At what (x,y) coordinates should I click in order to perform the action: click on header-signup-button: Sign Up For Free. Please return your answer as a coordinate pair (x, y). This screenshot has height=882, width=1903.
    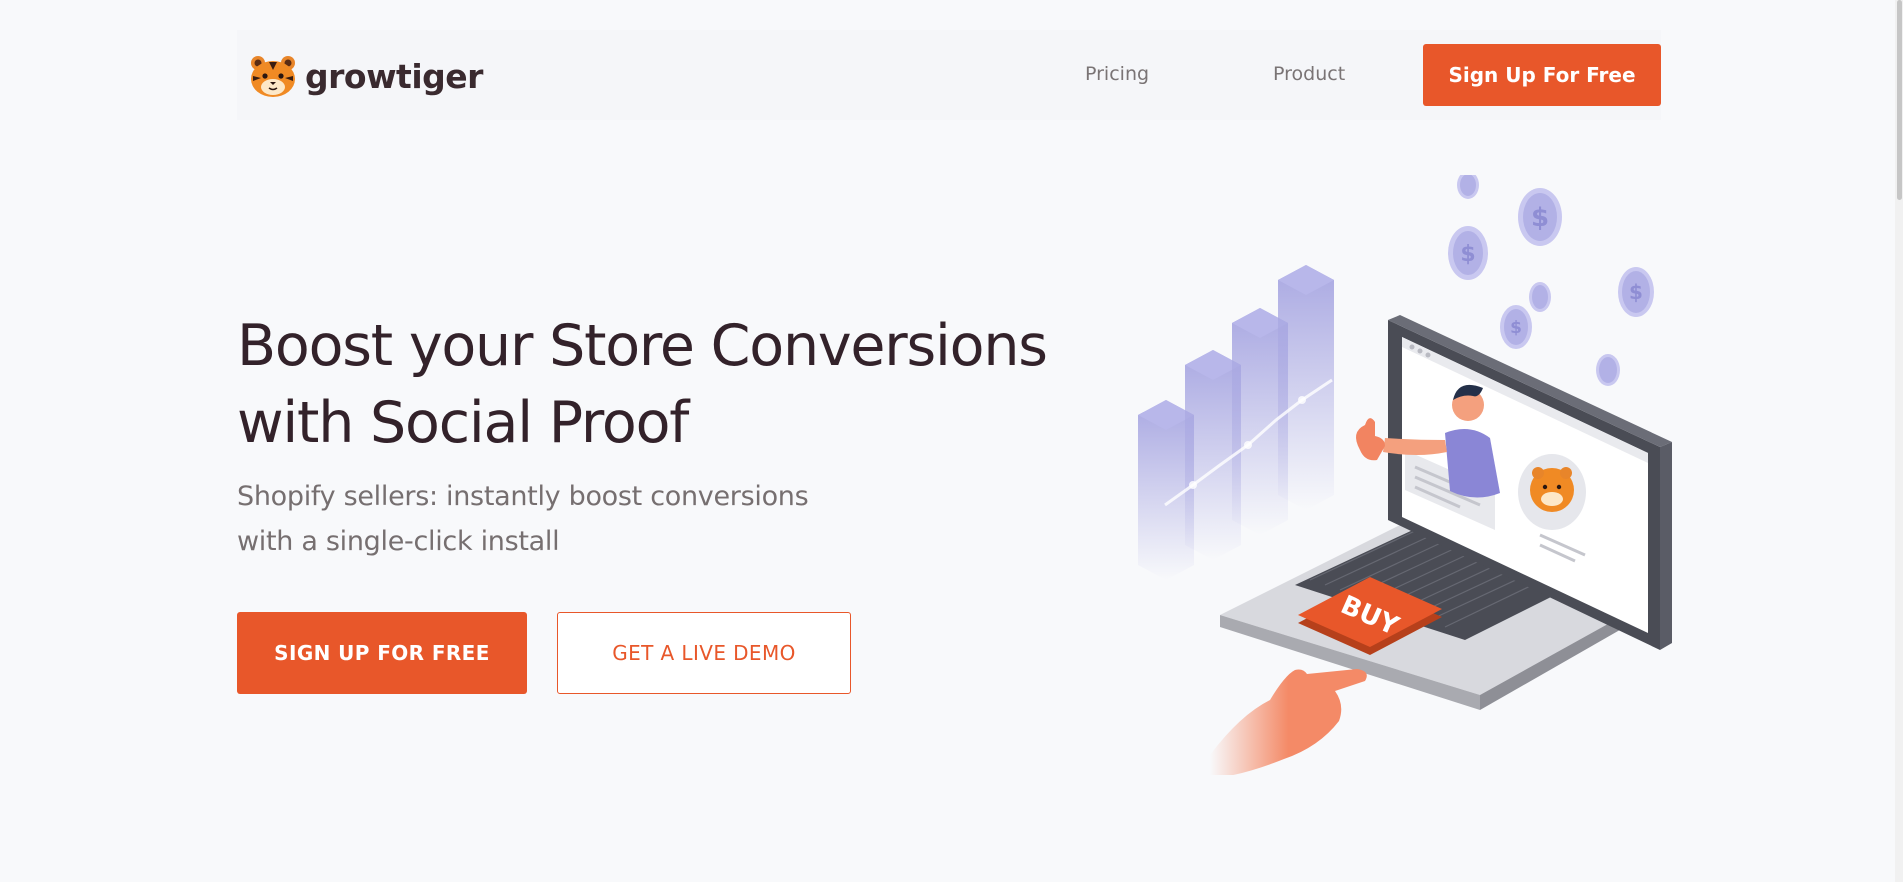
    Looking at the image, I should click on (1542, 75).